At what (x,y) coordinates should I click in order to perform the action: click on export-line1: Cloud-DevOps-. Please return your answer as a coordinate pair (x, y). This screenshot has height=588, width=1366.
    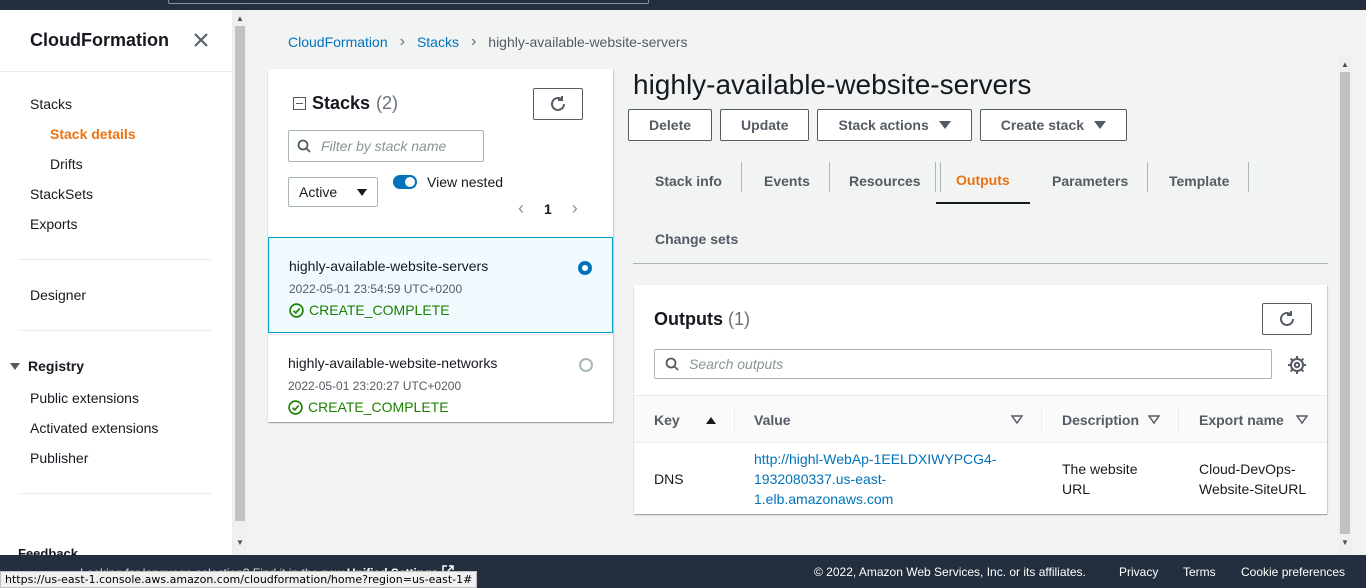
    Looking at the image, I should click on (1247, 469).